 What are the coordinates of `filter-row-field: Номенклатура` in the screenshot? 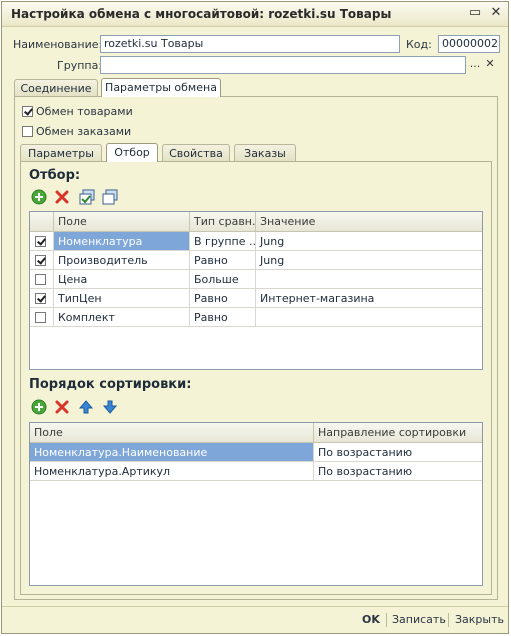 It's located at (122, 241).